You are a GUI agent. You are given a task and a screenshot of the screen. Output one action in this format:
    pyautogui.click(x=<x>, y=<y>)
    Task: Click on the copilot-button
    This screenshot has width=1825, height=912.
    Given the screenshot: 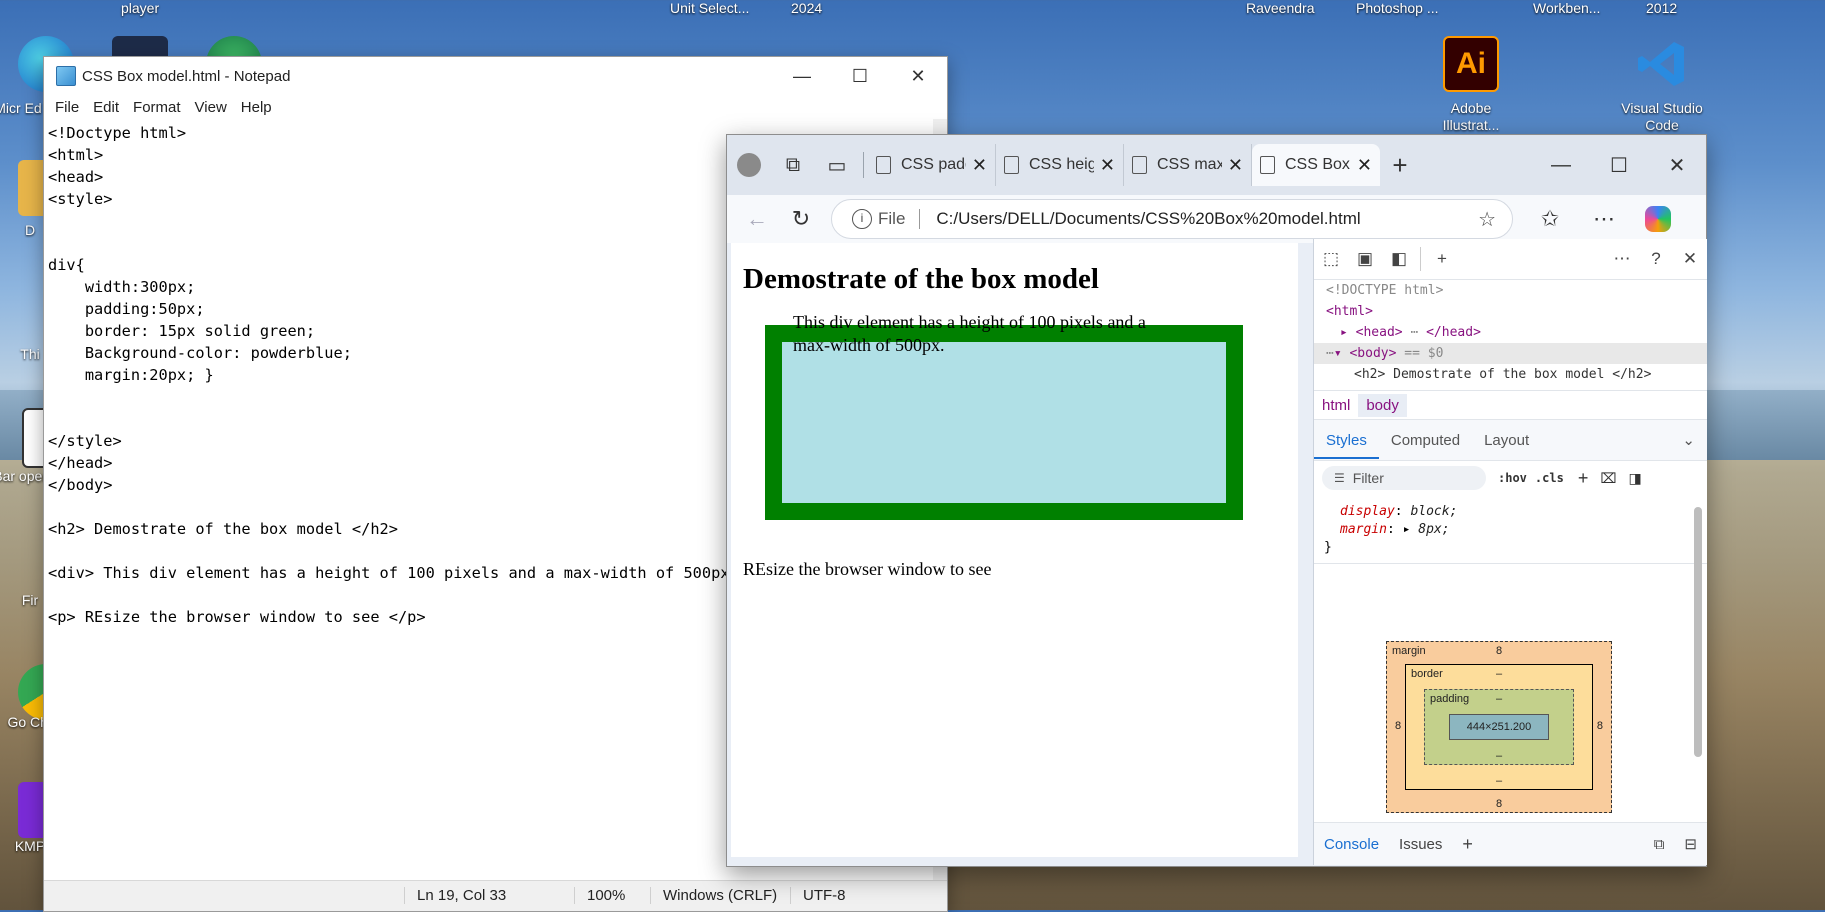 What is the action you would take?
    pyautogui.click(x=1658, y=219)
    